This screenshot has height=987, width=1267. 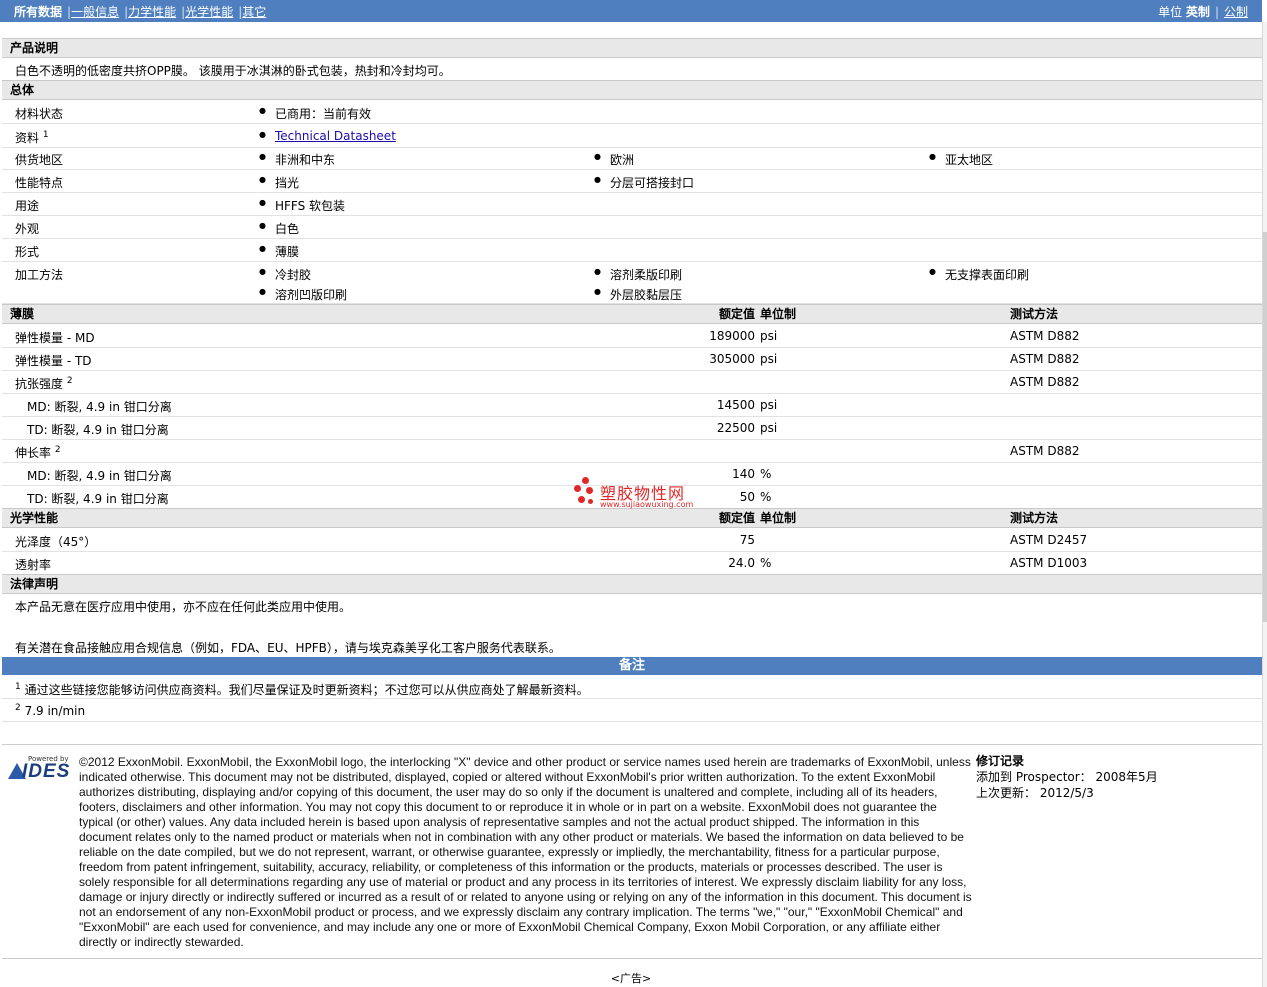 I want to click on column-header-value: 额定值, so click(x=736, y=314).